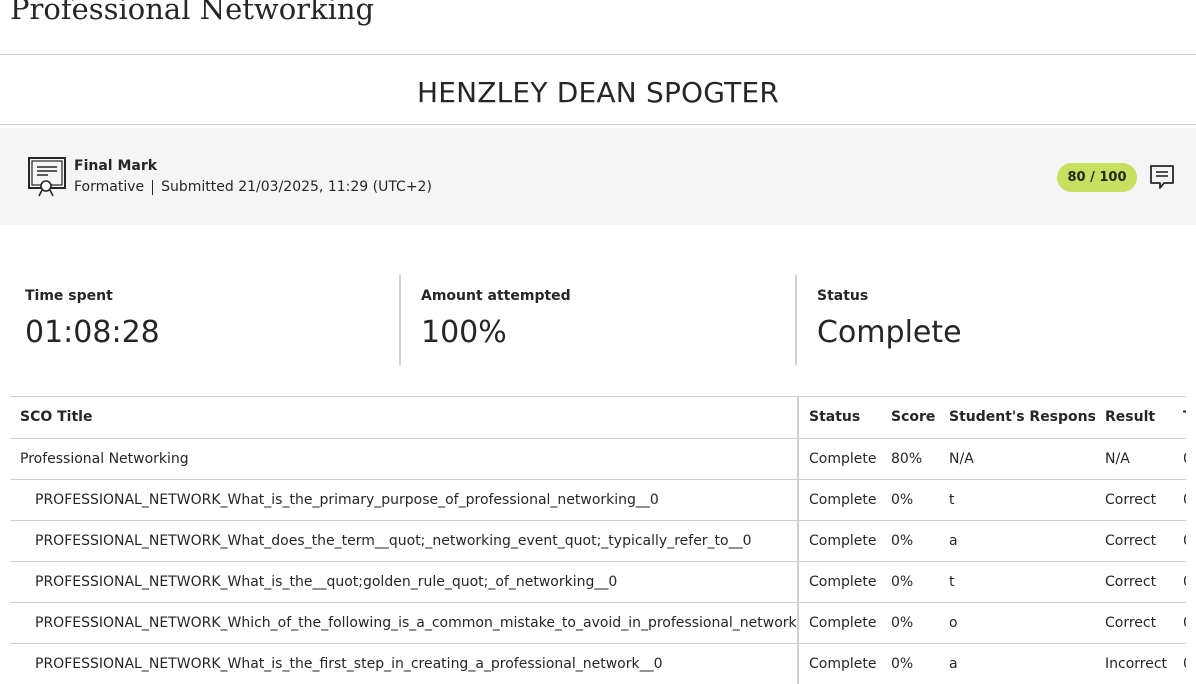  I want to click on stat-label: Time spent, so click(69, 296).